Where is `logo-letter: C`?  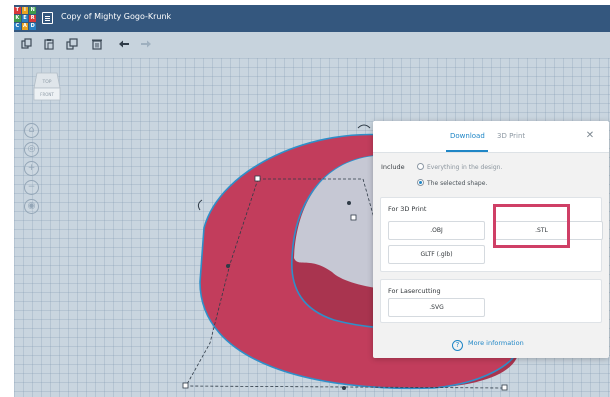
logo-letter: C is located at coordinates (17, 26).